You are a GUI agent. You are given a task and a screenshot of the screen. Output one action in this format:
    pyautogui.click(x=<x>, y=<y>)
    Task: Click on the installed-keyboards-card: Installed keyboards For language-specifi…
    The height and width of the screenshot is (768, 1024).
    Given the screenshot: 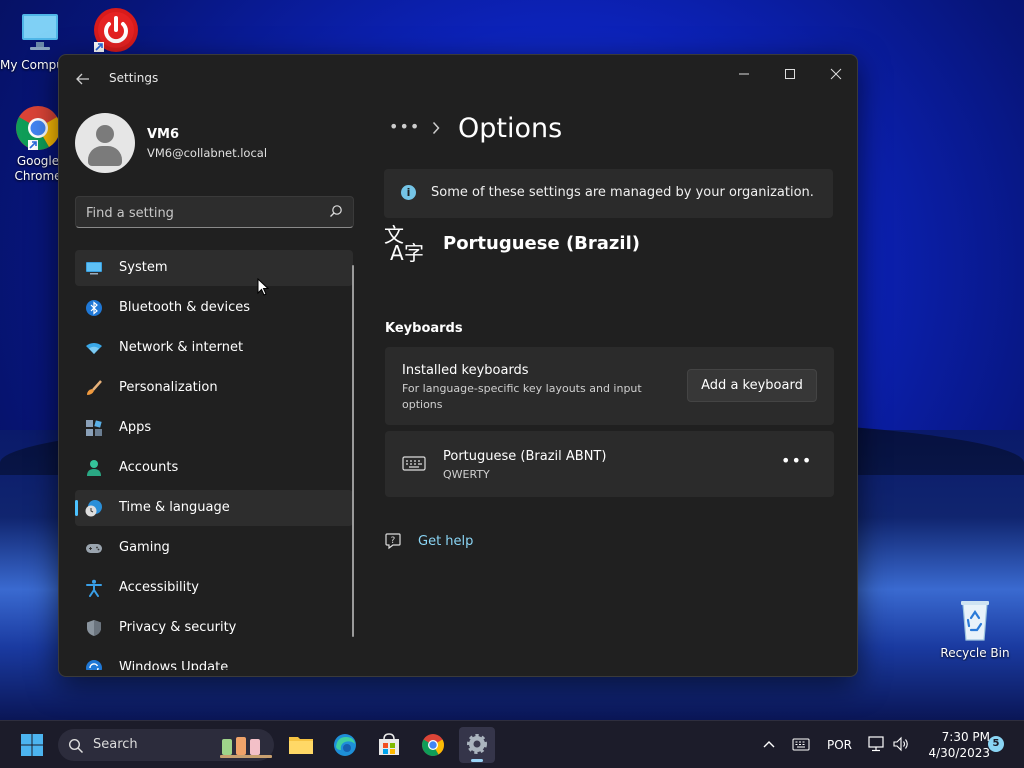 What is the action you would take?
    pyautogui.click(x=609, y=386)
    